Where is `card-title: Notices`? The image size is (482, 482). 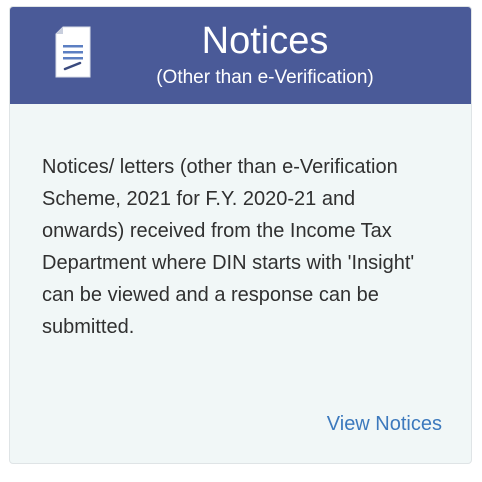
card-title: Notices is located at coordinates (265, 41).